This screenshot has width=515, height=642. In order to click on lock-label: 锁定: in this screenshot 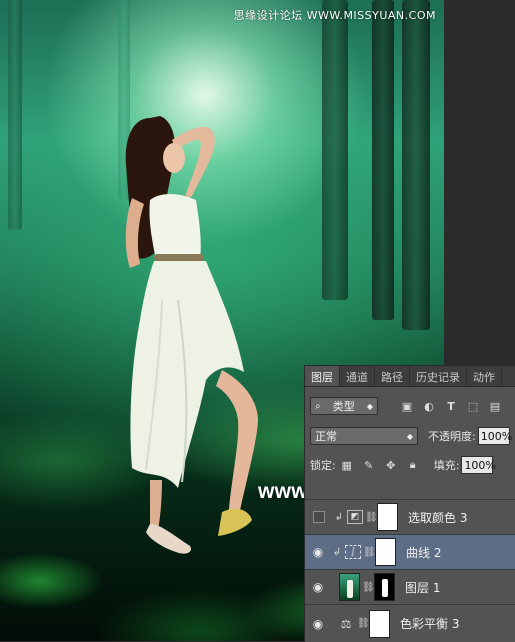, I will do `click(323, 465)`.